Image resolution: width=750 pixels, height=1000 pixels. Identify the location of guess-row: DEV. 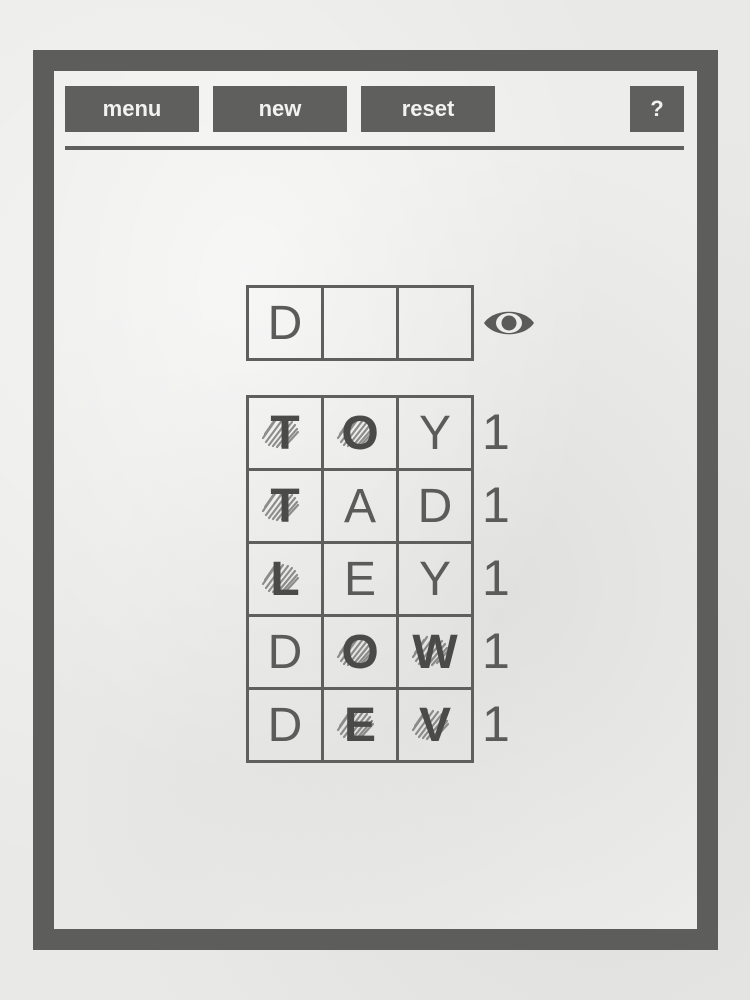
(360, 725).